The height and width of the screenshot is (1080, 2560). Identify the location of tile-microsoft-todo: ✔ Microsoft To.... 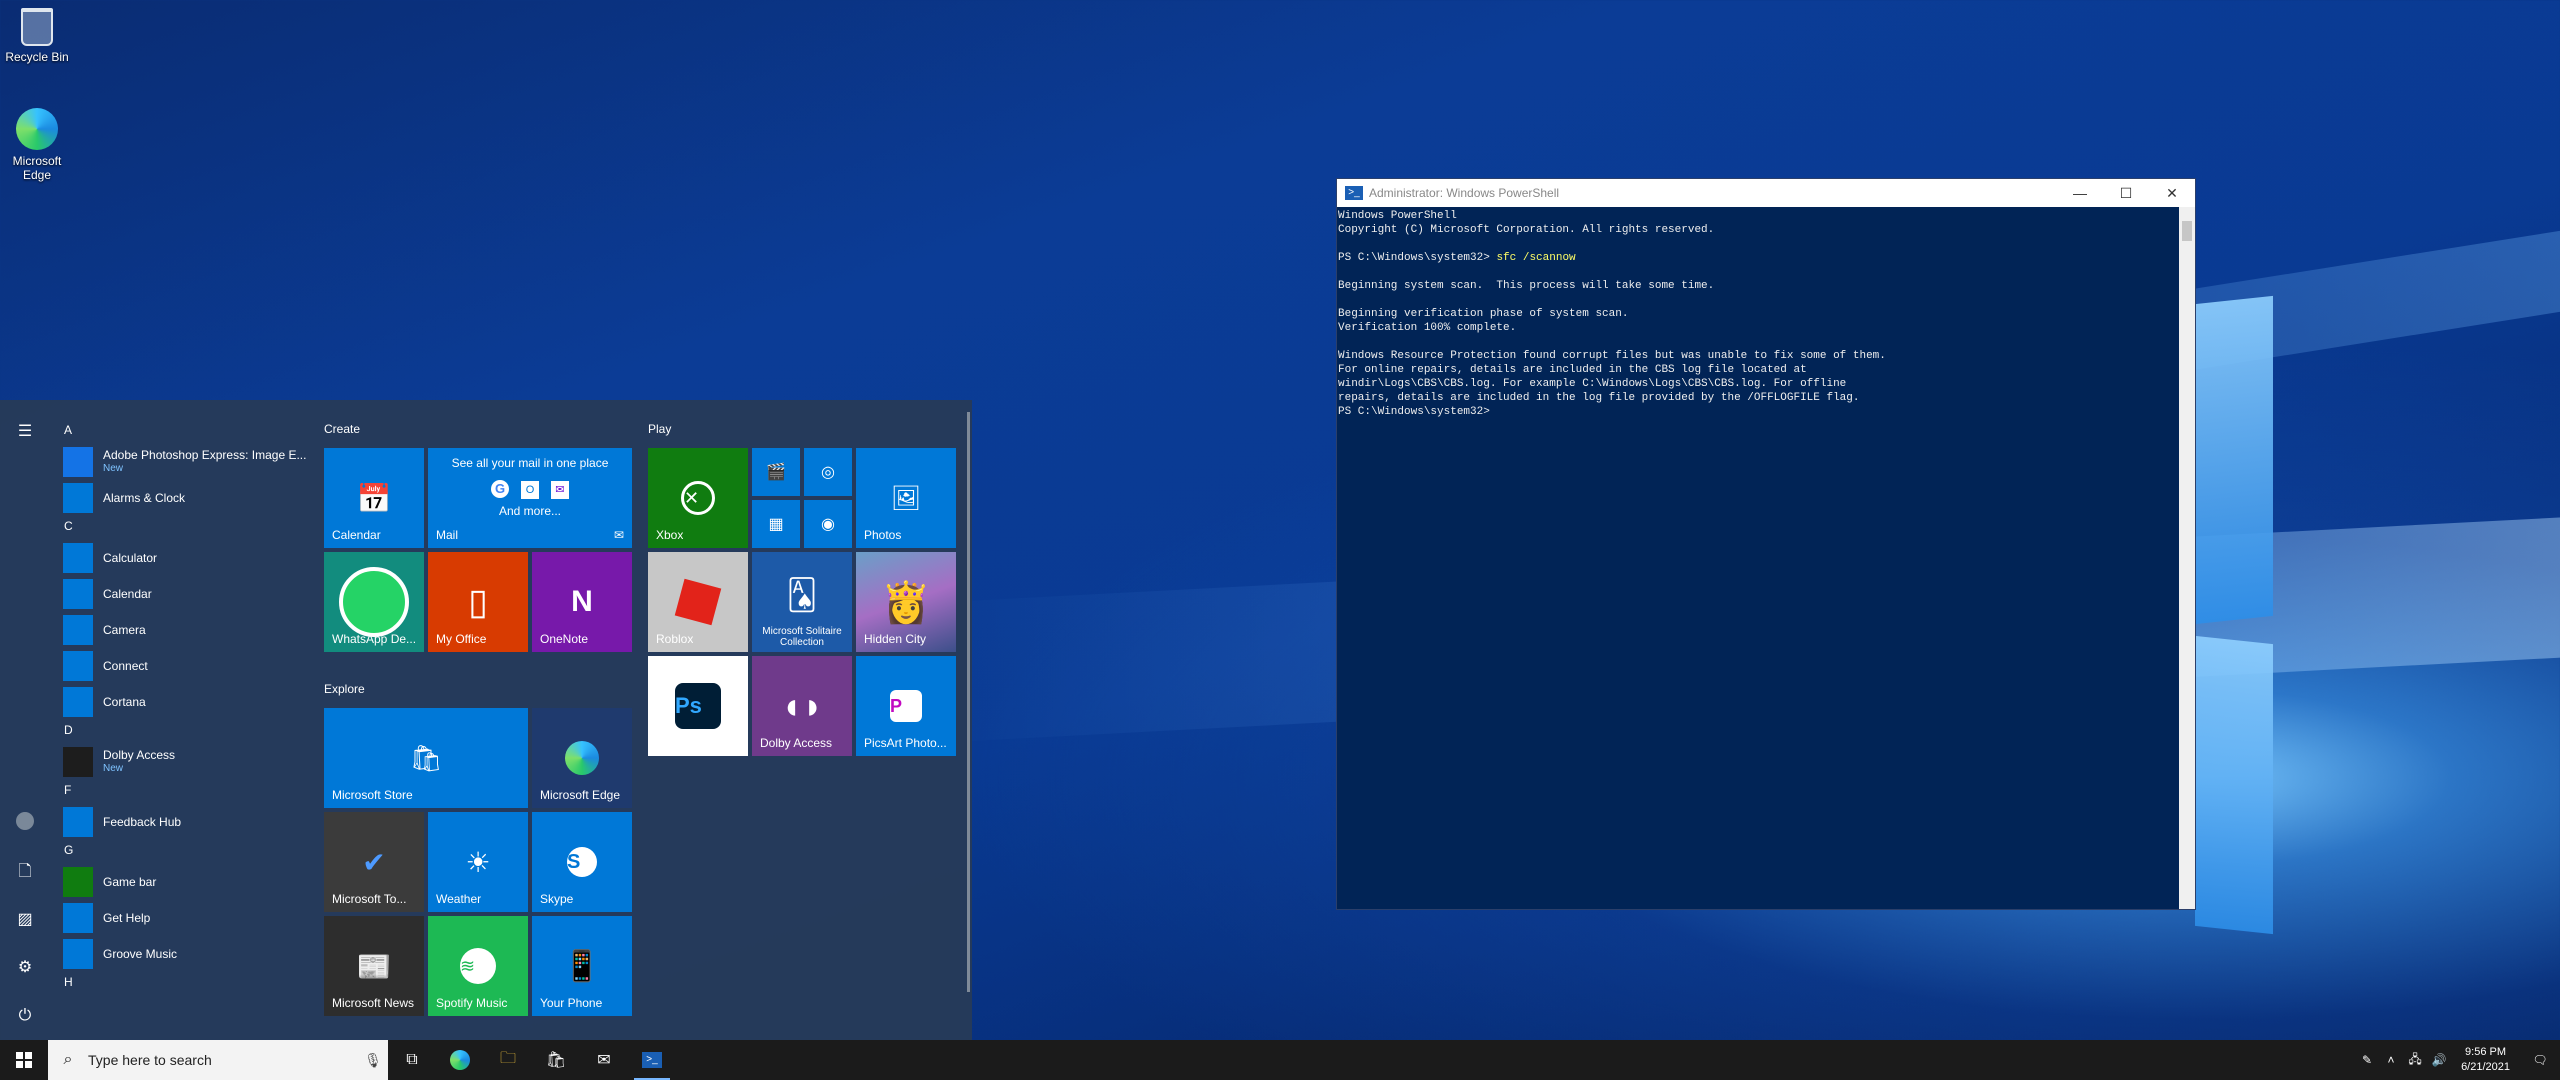
(374, 862).